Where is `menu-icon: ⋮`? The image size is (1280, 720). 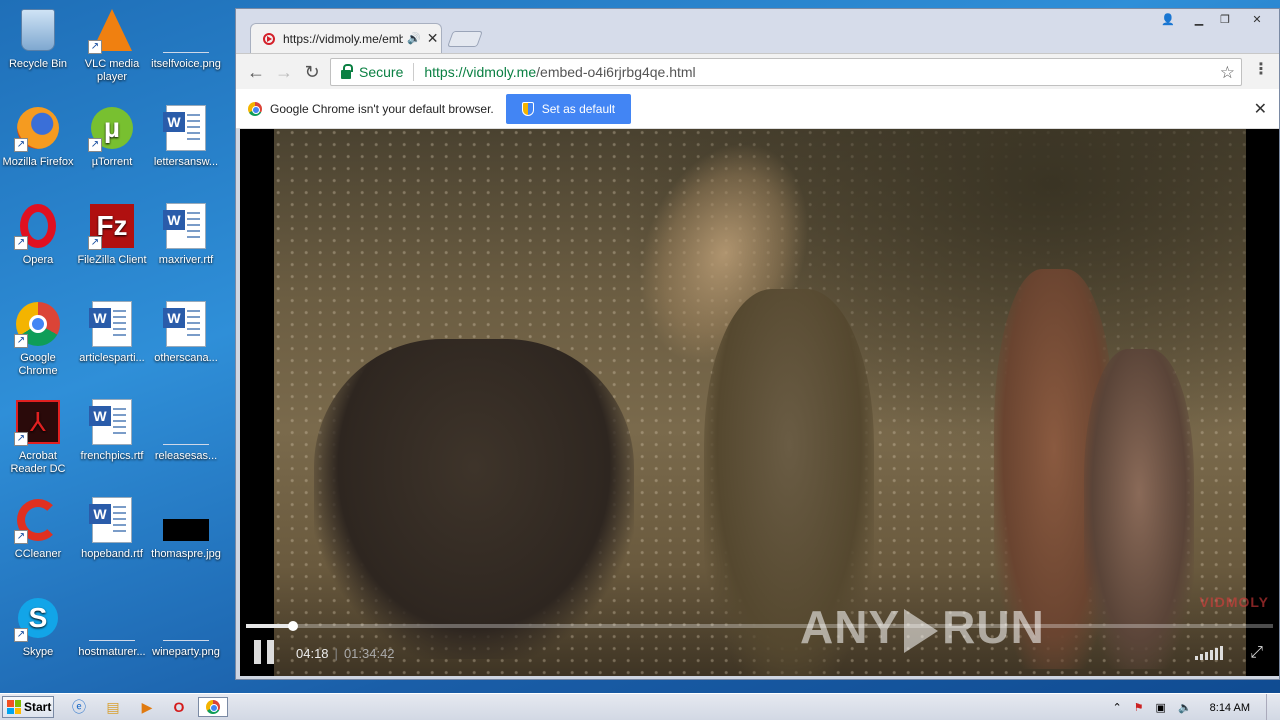
menu-icon: ⋮ is located at coordinates (1261, 70).